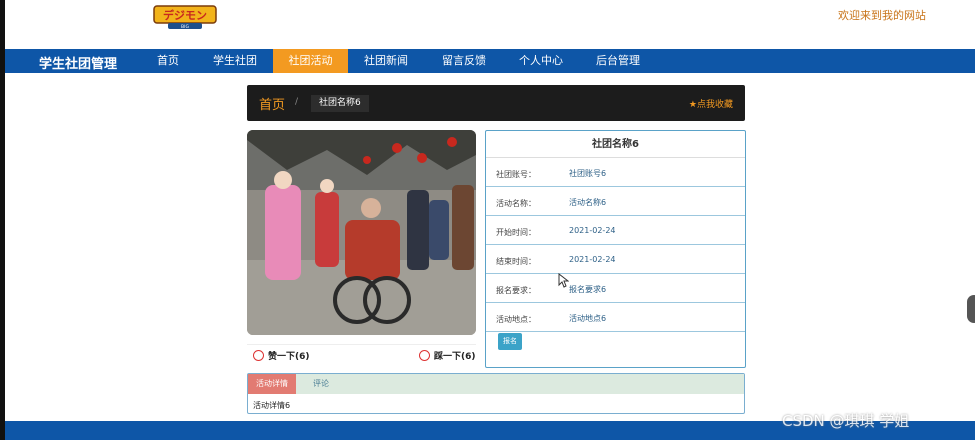 This screenshot has height=440, width=975. I want to click on info-row-end-time: 结束时间： 2021-02-24, so click(615, 259).